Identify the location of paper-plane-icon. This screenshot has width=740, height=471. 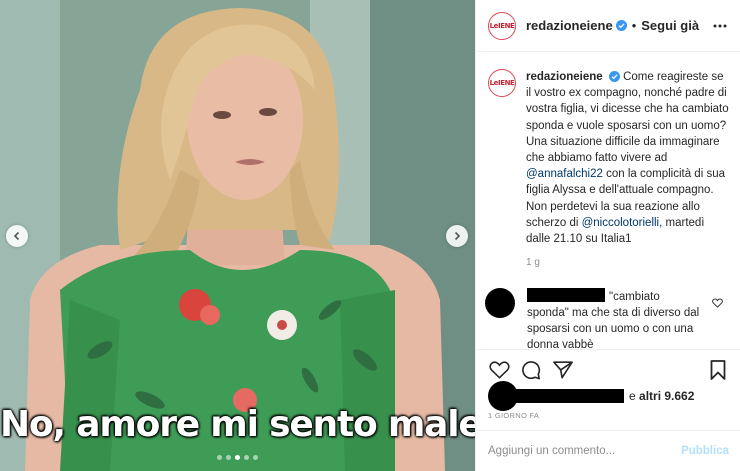
(563, 370).